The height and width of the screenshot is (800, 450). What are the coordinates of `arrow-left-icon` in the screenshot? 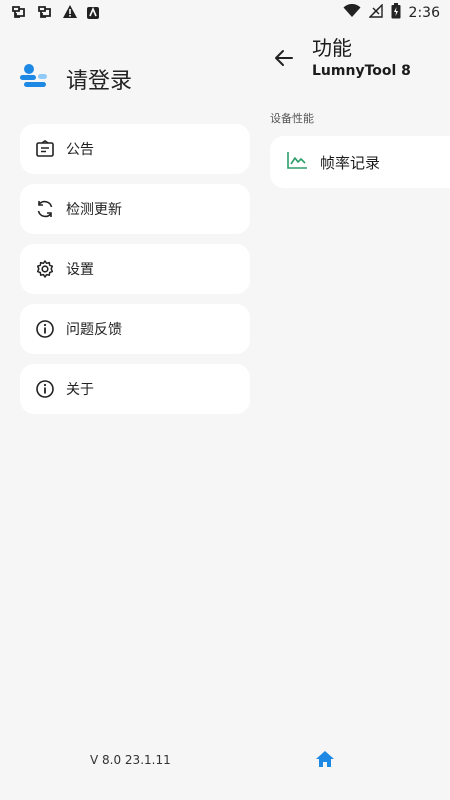 It's located at (284, 60).